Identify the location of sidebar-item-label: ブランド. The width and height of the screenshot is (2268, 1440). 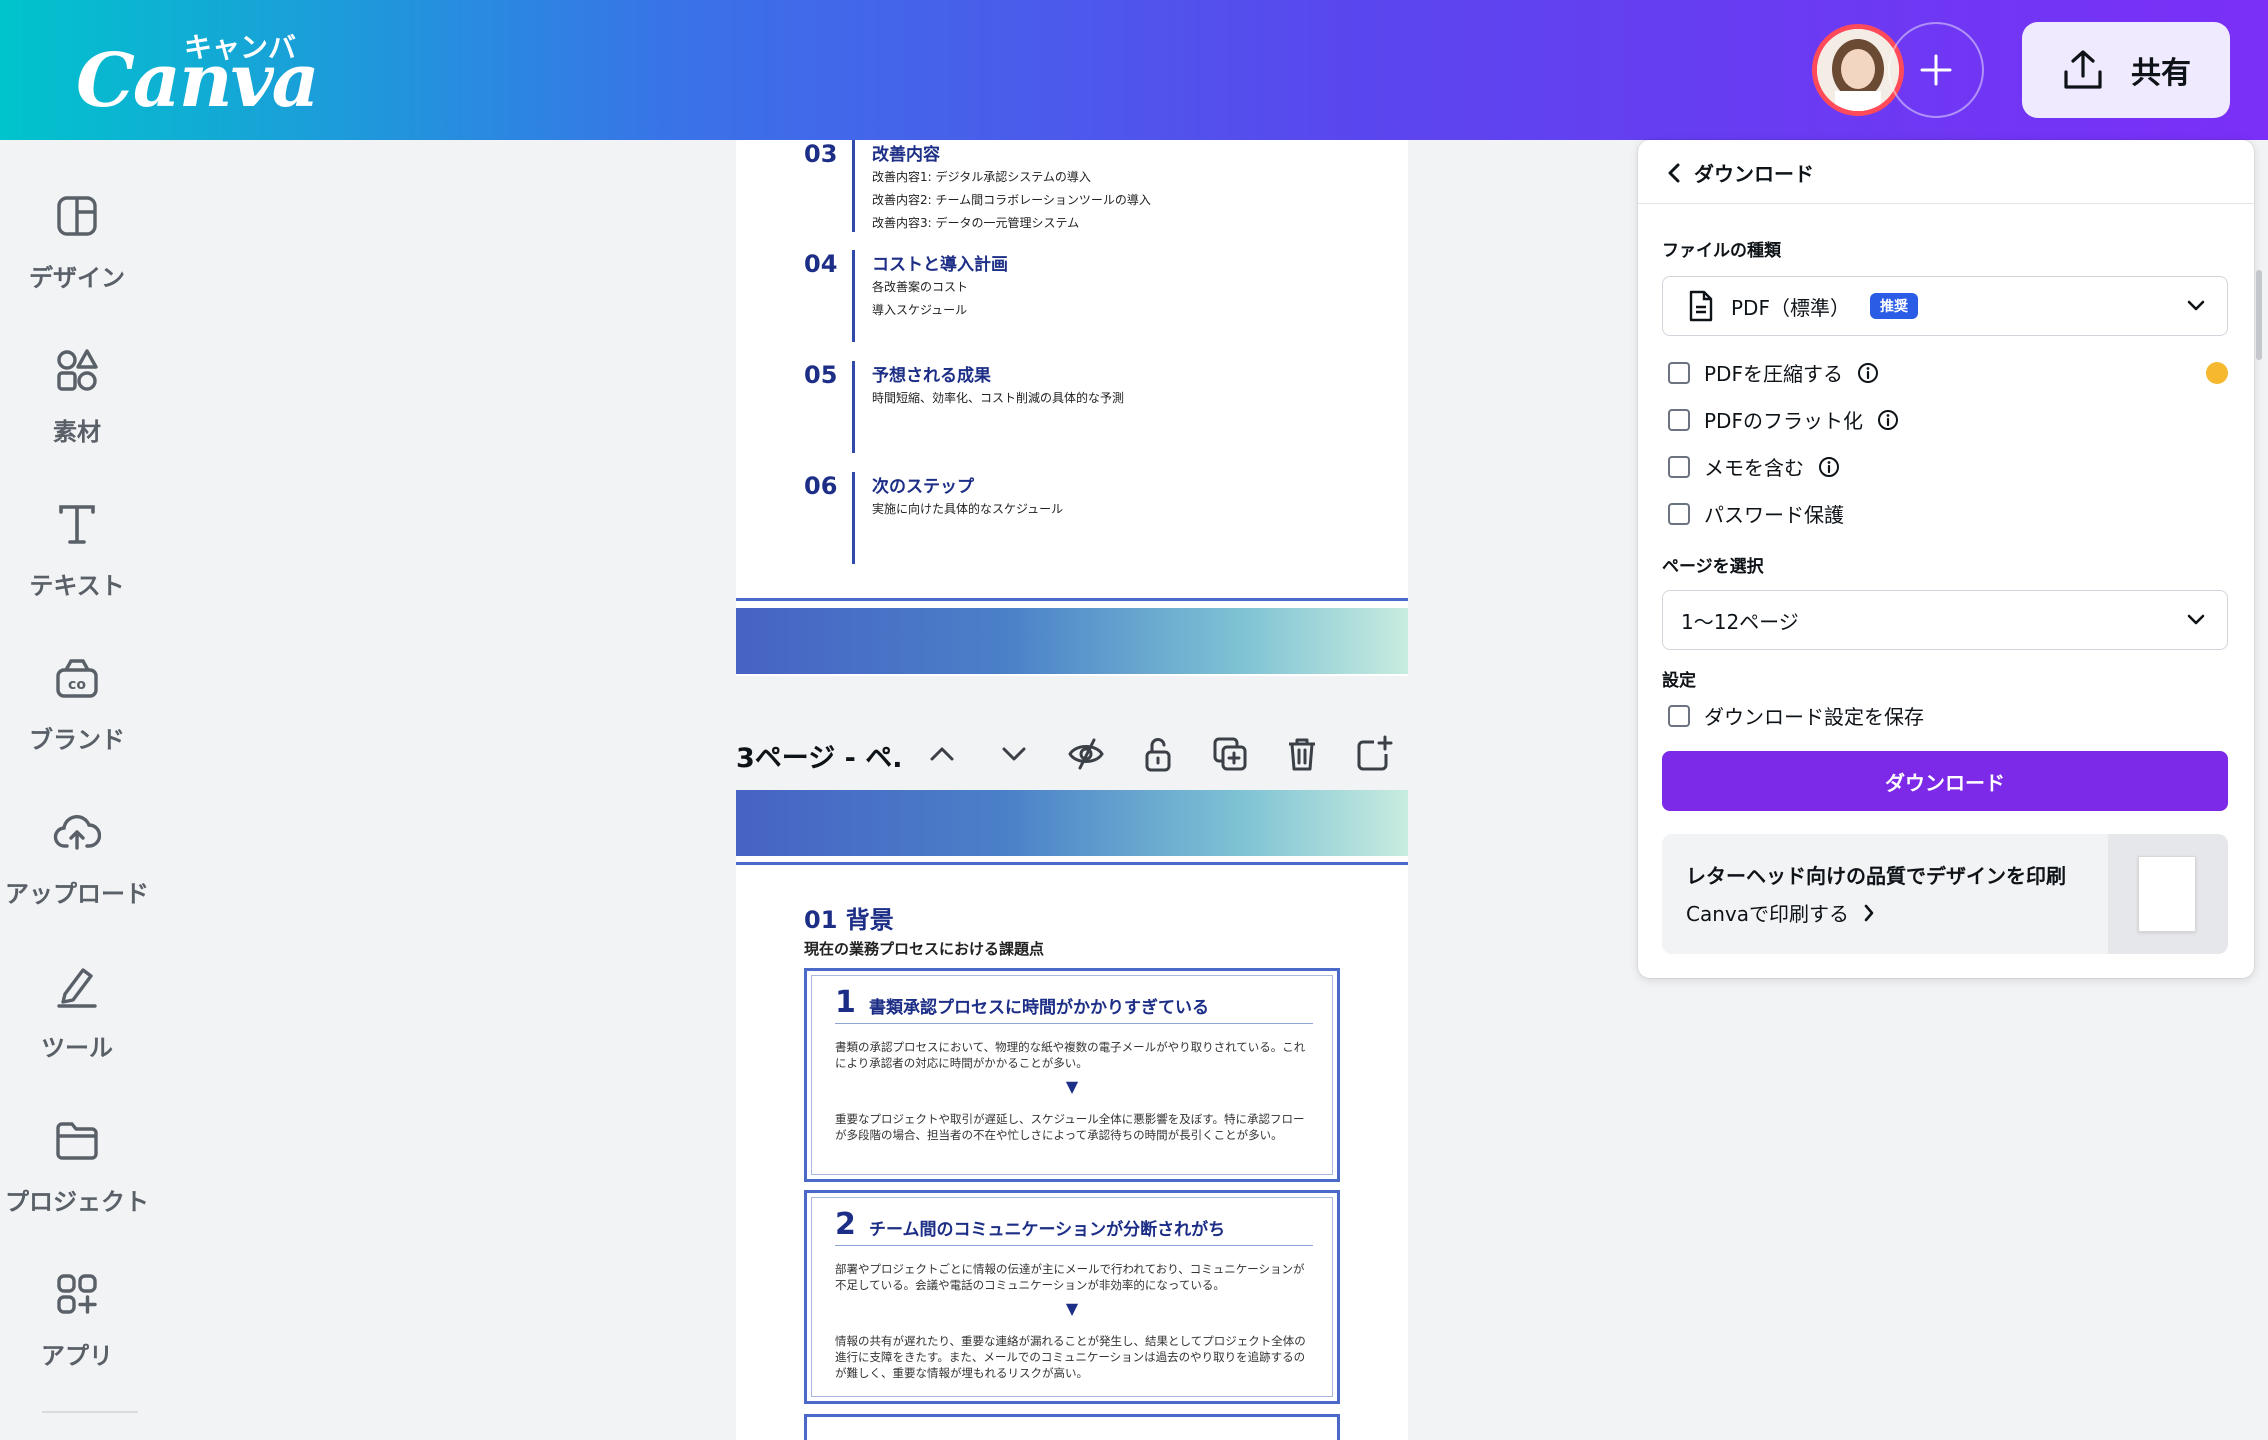
(77, 740).